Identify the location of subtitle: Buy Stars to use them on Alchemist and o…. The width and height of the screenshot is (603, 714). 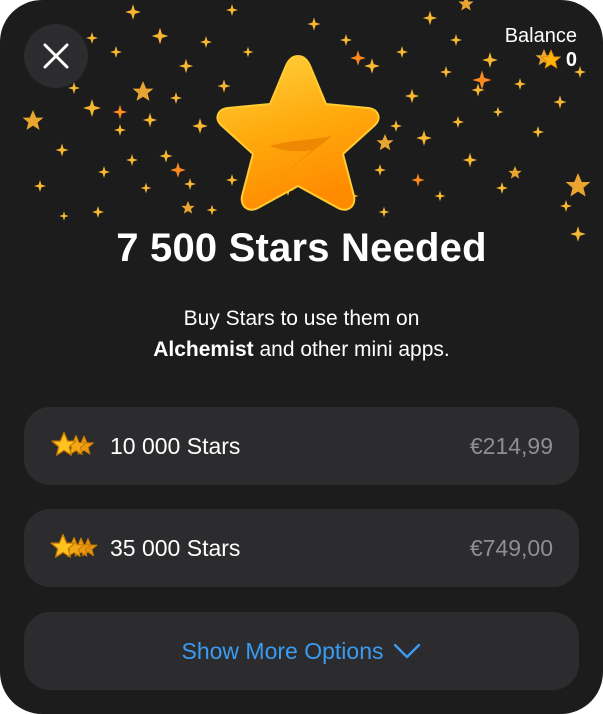
(301, 334).